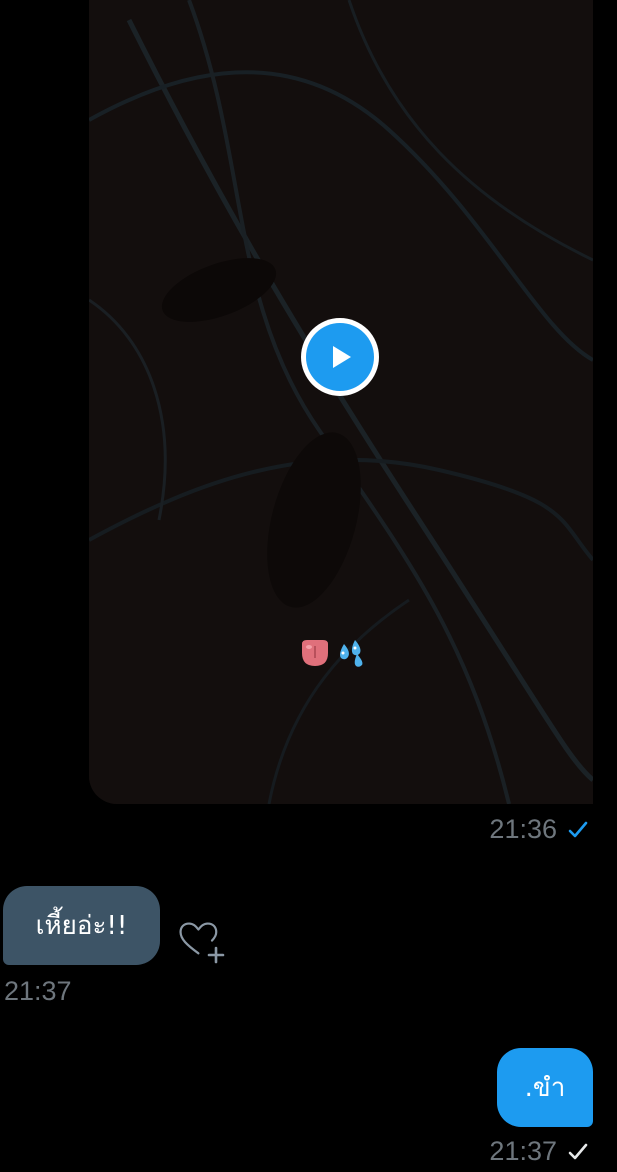 The height and width of the screenshot is (1172, 617). Describe the element at coordinates (315, 653) in the screenshot. I see `tongue-emoji-icon` at that location.